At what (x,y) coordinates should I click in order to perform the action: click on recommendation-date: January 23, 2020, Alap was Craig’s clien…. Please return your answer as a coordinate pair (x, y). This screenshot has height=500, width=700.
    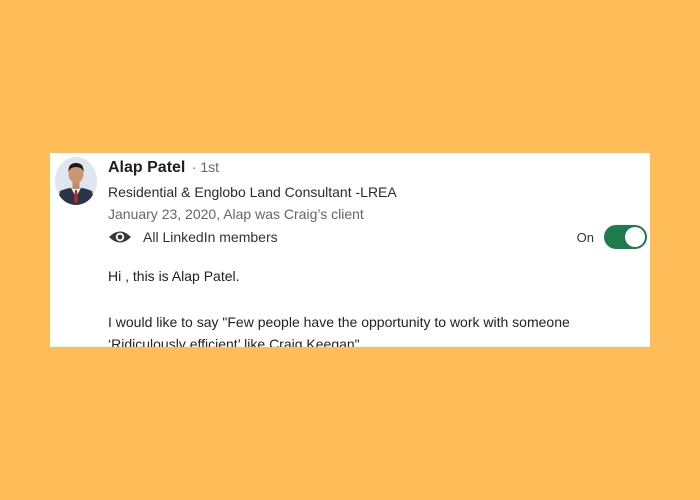
    Looking at the image, I should click on (236, 214).